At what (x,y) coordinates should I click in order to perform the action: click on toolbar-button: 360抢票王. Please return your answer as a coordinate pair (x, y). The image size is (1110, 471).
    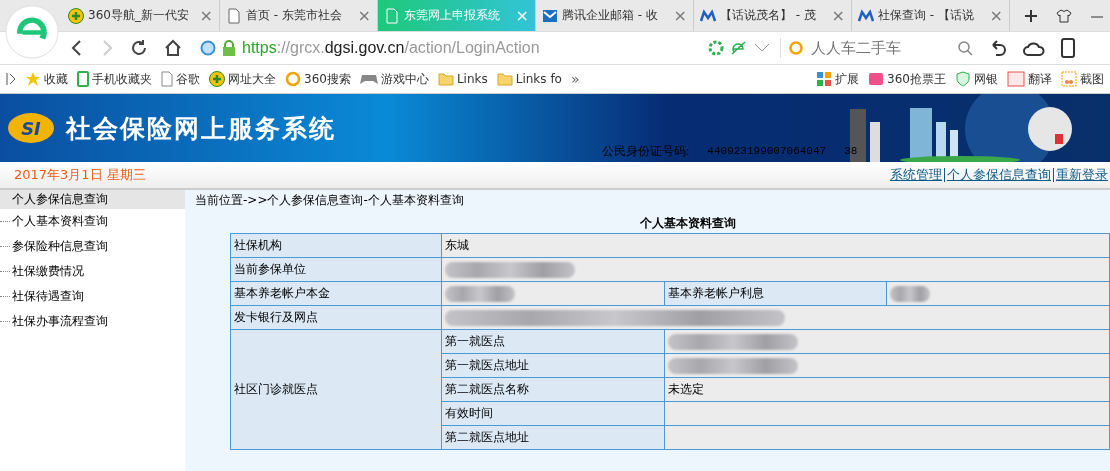
    Looking at the image, I should click on (907, 79).